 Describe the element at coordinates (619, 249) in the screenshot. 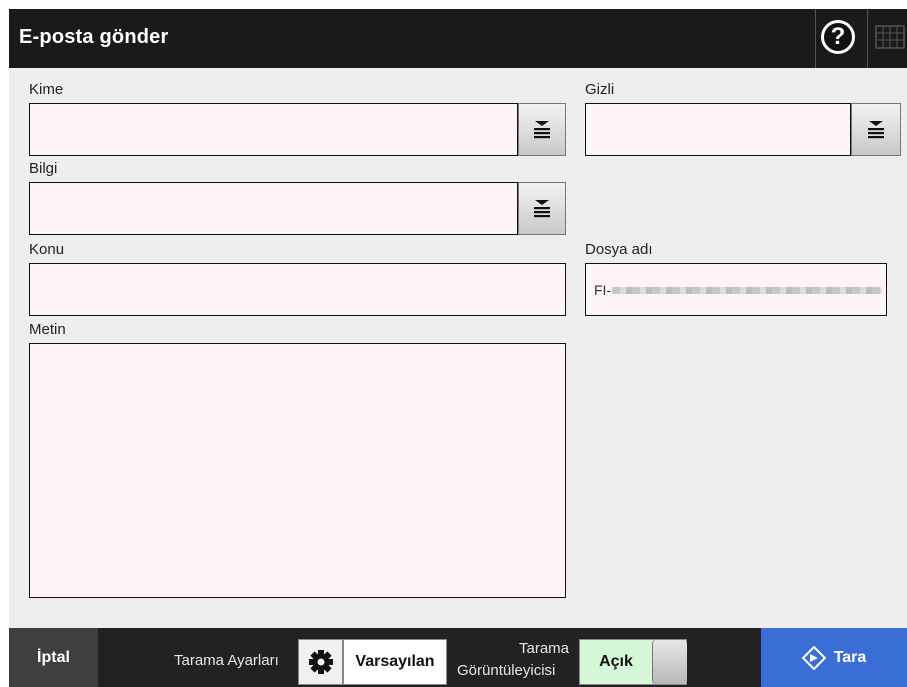

I see `filename-label: Dosya adı` at that location.